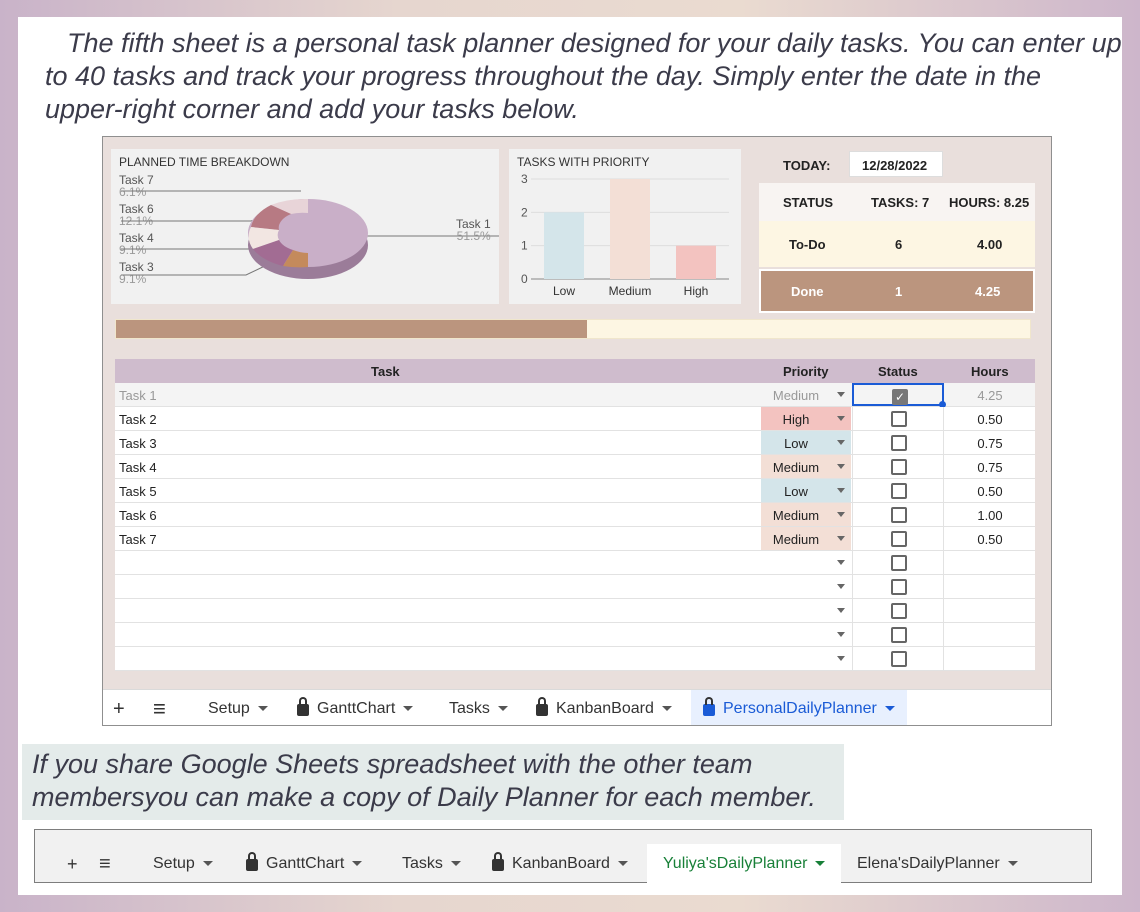 Image resolution: width=1140 pixels, height=912 pixels. Describe the element at coordinates (990, 515) in the screenshot. I see `hours-value: 1.00` at that location.